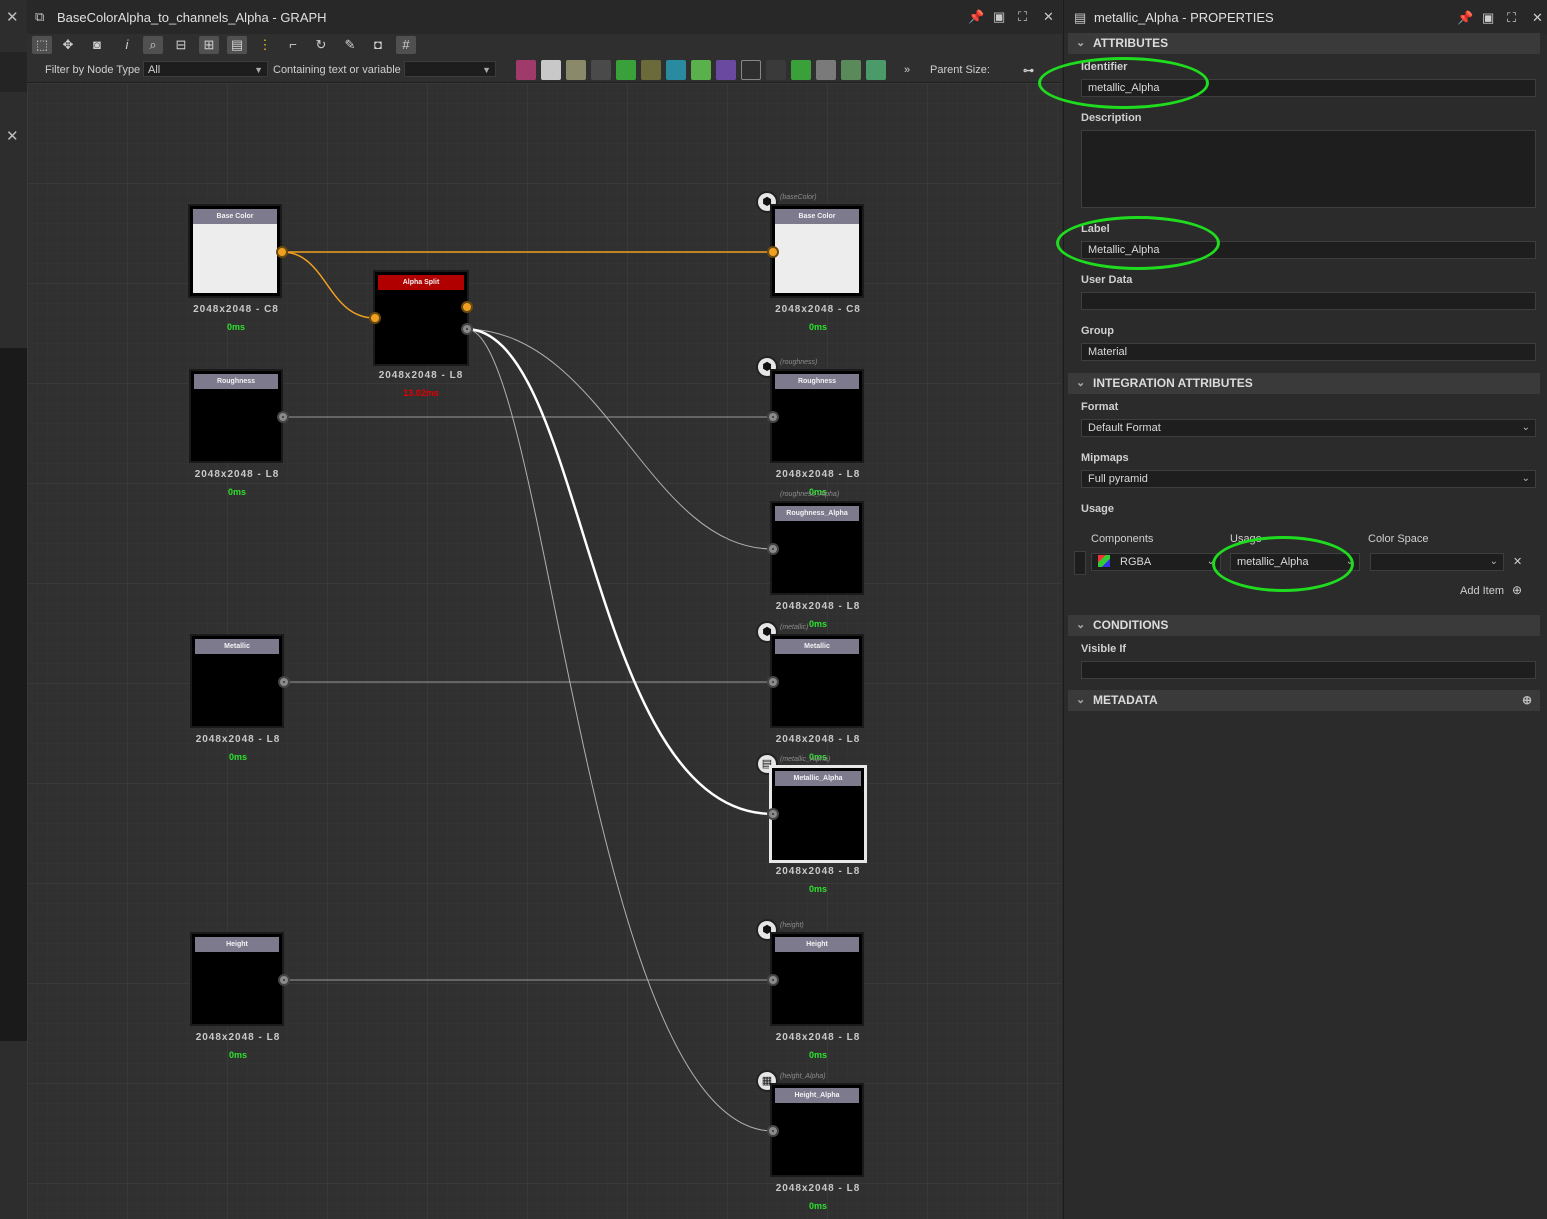 The height and width of the screenshot is (1219, 1547). What do you see at coordinates (960, 70) in the screenshot?
I see `parent-size-label: Parent Size:` at bounding box center [960, 70].